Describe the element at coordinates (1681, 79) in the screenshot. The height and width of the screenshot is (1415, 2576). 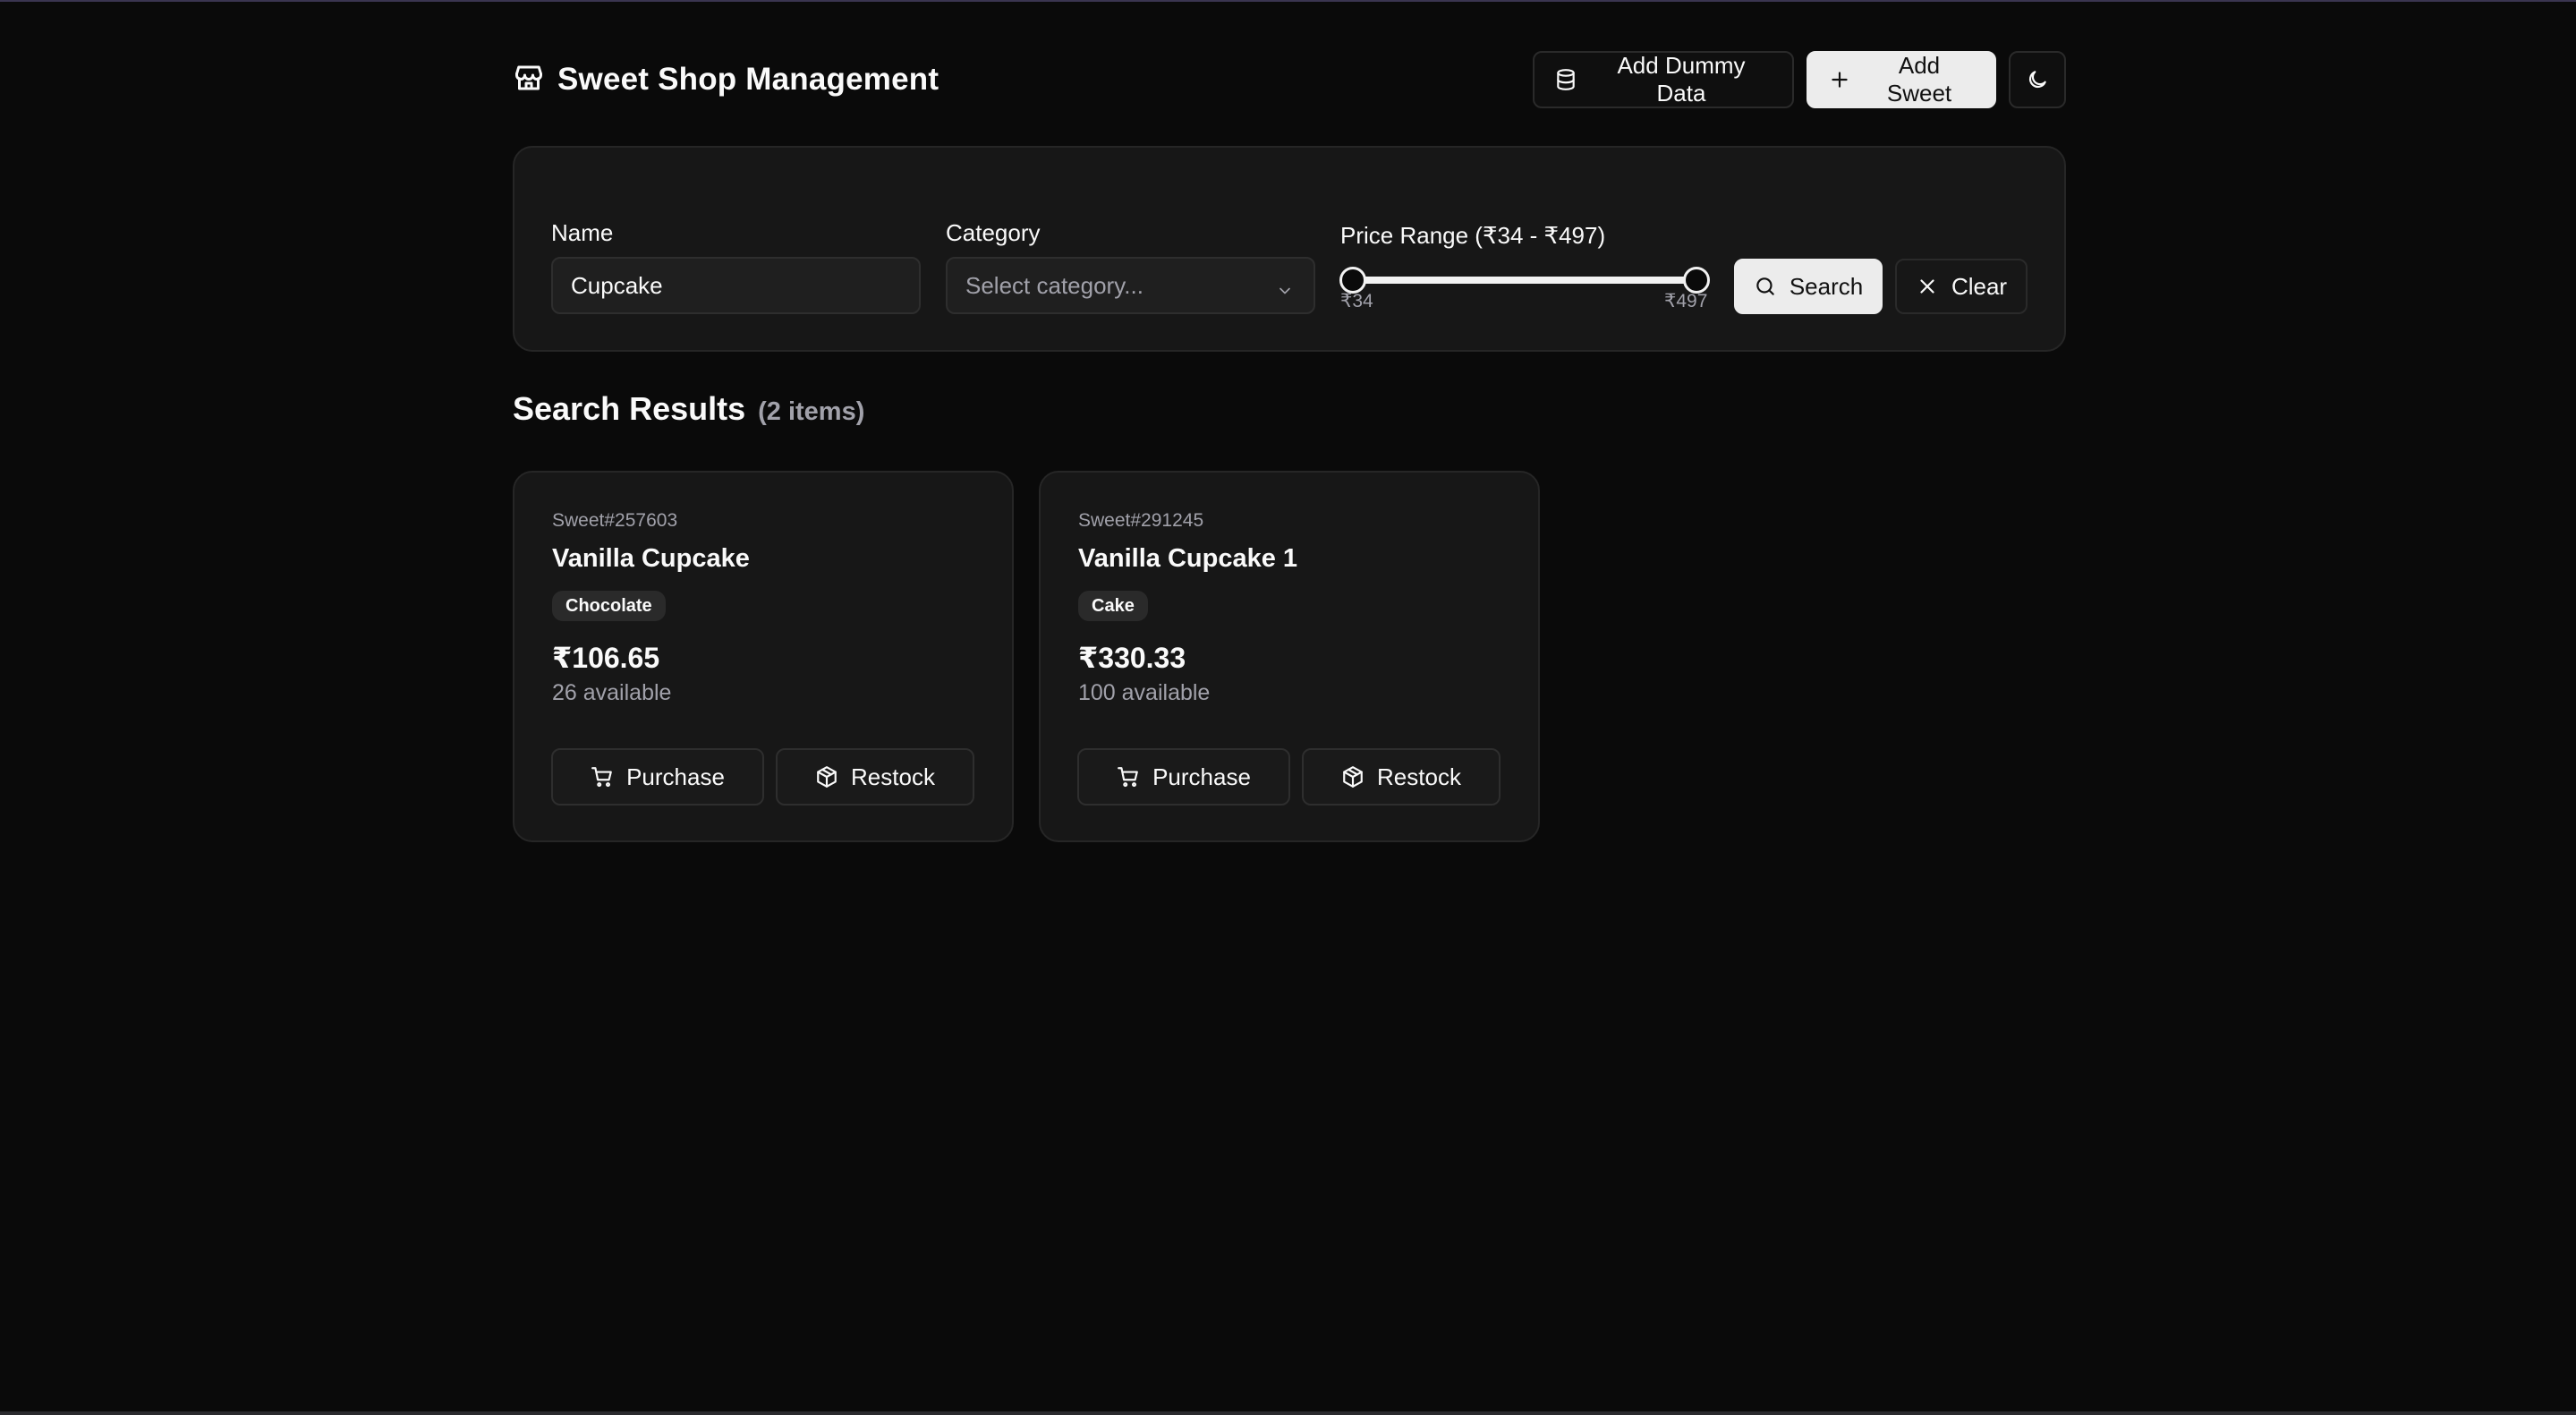
I see `add-dummy-data-label: Add Dummy Data` at that location.